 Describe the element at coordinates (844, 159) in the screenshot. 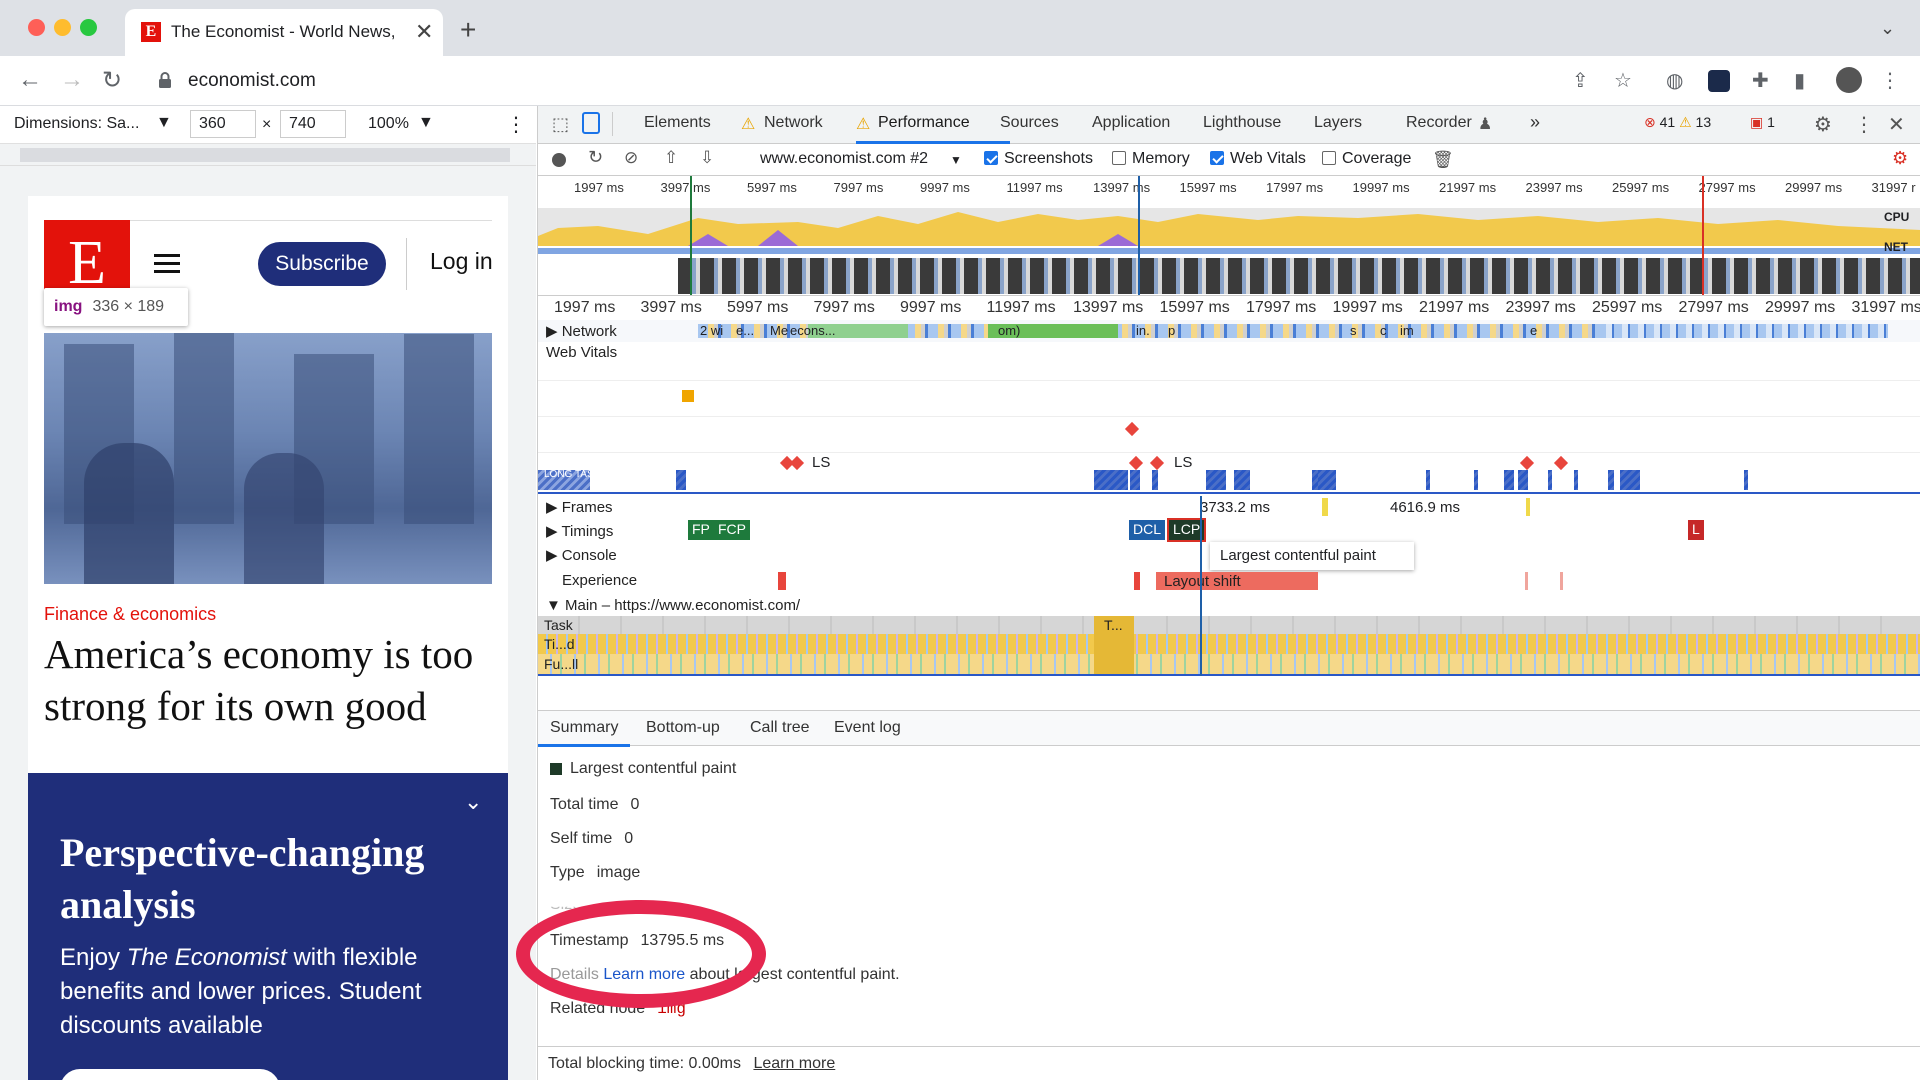

I see `recording-select: www.economist.com #2` at that location.